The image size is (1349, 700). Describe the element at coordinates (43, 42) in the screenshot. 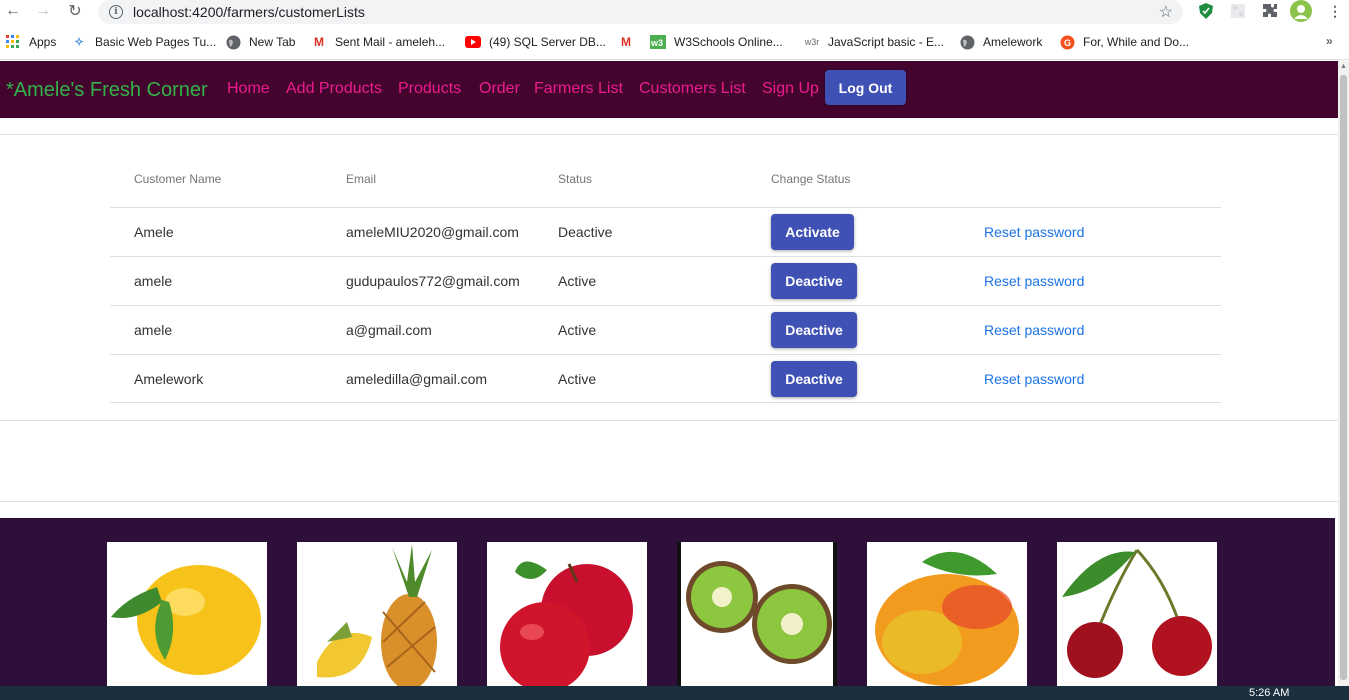

I see `bookmark-label: Apps` at that location.